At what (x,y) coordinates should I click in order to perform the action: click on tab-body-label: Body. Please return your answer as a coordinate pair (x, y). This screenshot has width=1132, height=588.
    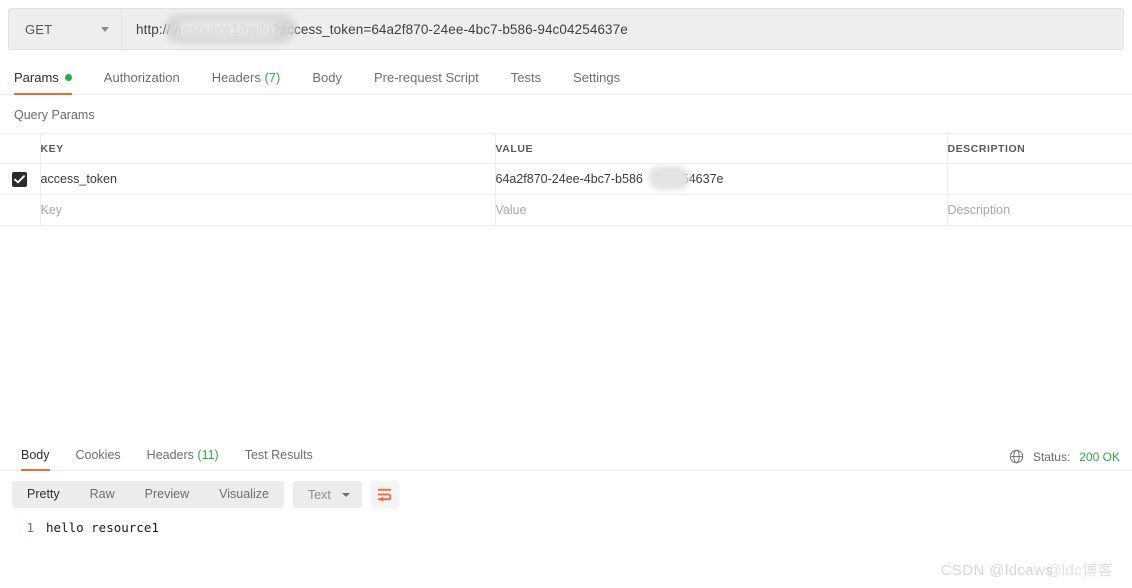
    Looking at the image, I should click on (327, 77).